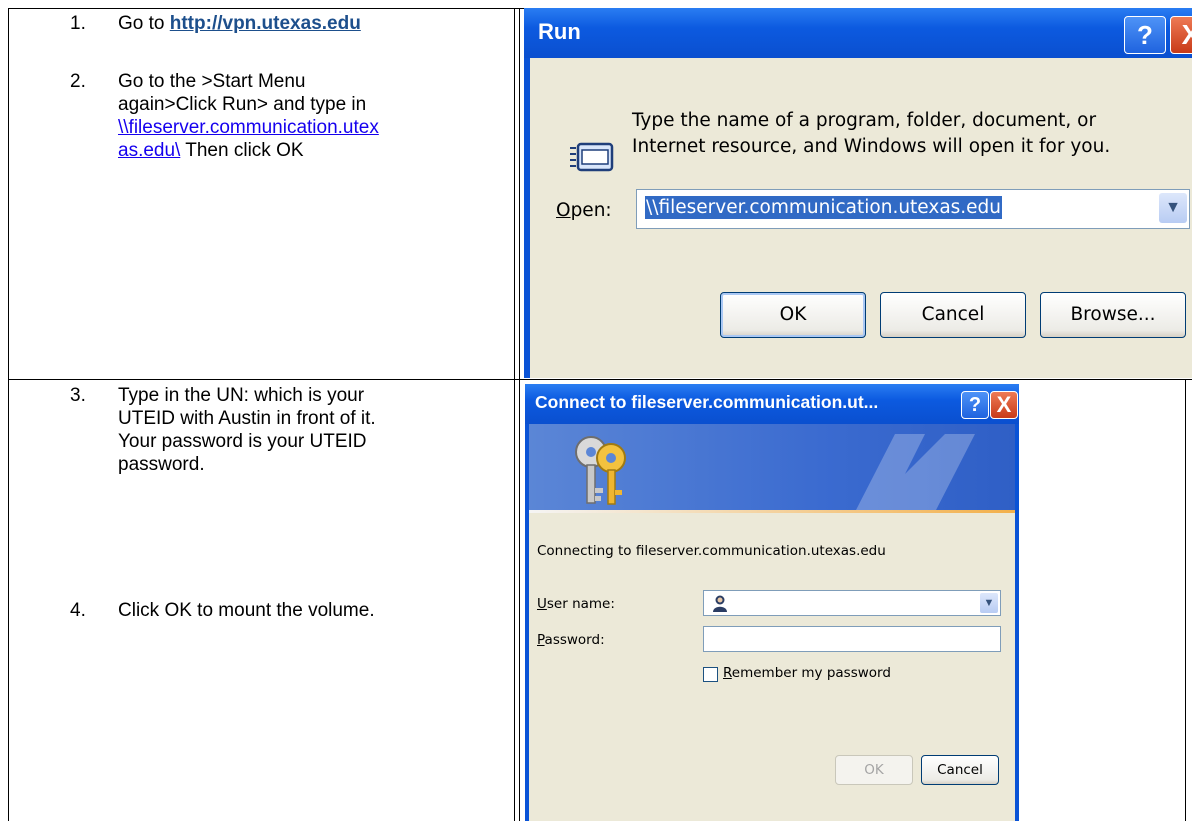 The image size is (1192, 821). I want to click on remember-password-checkbox, so click(710, 674).